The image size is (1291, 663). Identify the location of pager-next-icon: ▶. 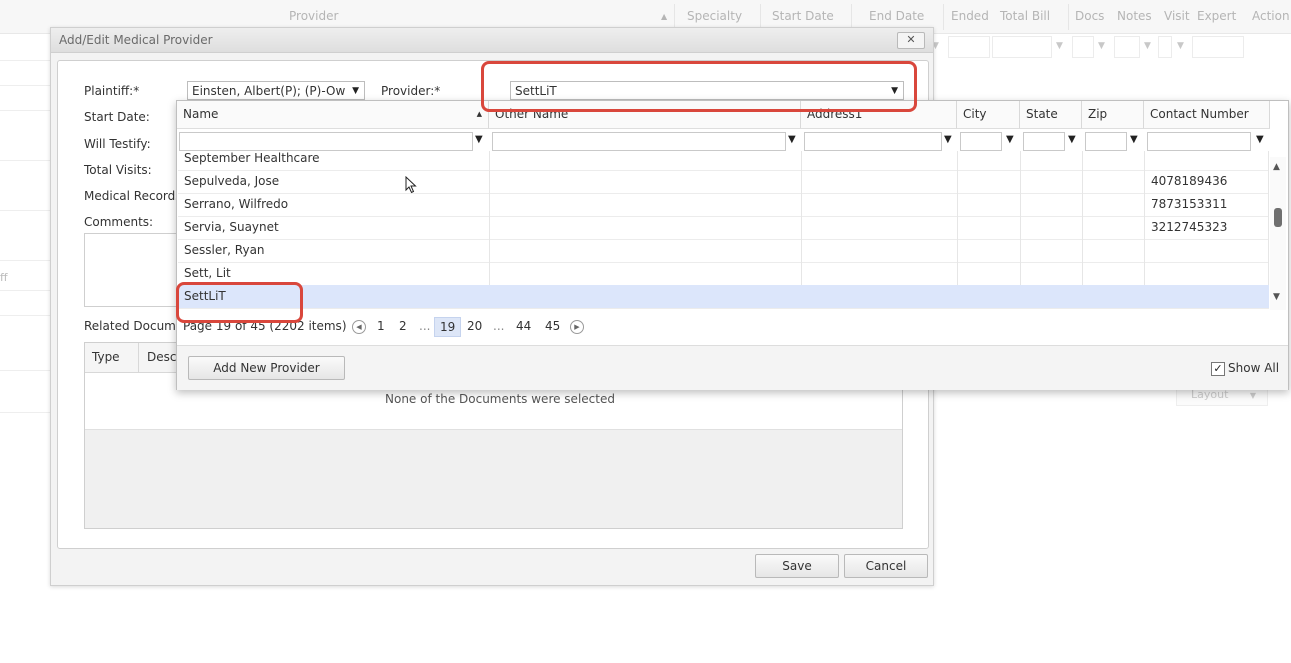
(577, 327).